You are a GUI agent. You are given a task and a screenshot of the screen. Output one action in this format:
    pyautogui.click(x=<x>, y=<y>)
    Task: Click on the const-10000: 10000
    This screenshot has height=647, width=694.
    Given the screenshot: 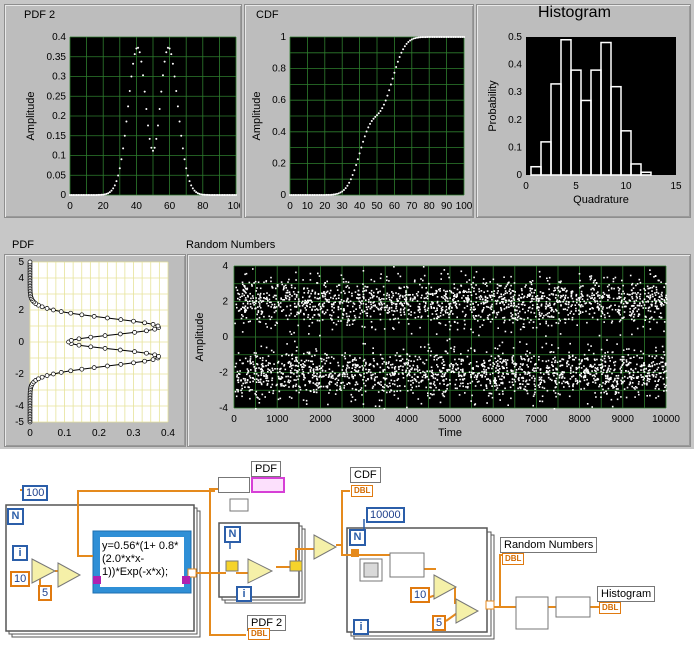 What is the action you would take?
    pyautogui.click(x=385, y=515)
    